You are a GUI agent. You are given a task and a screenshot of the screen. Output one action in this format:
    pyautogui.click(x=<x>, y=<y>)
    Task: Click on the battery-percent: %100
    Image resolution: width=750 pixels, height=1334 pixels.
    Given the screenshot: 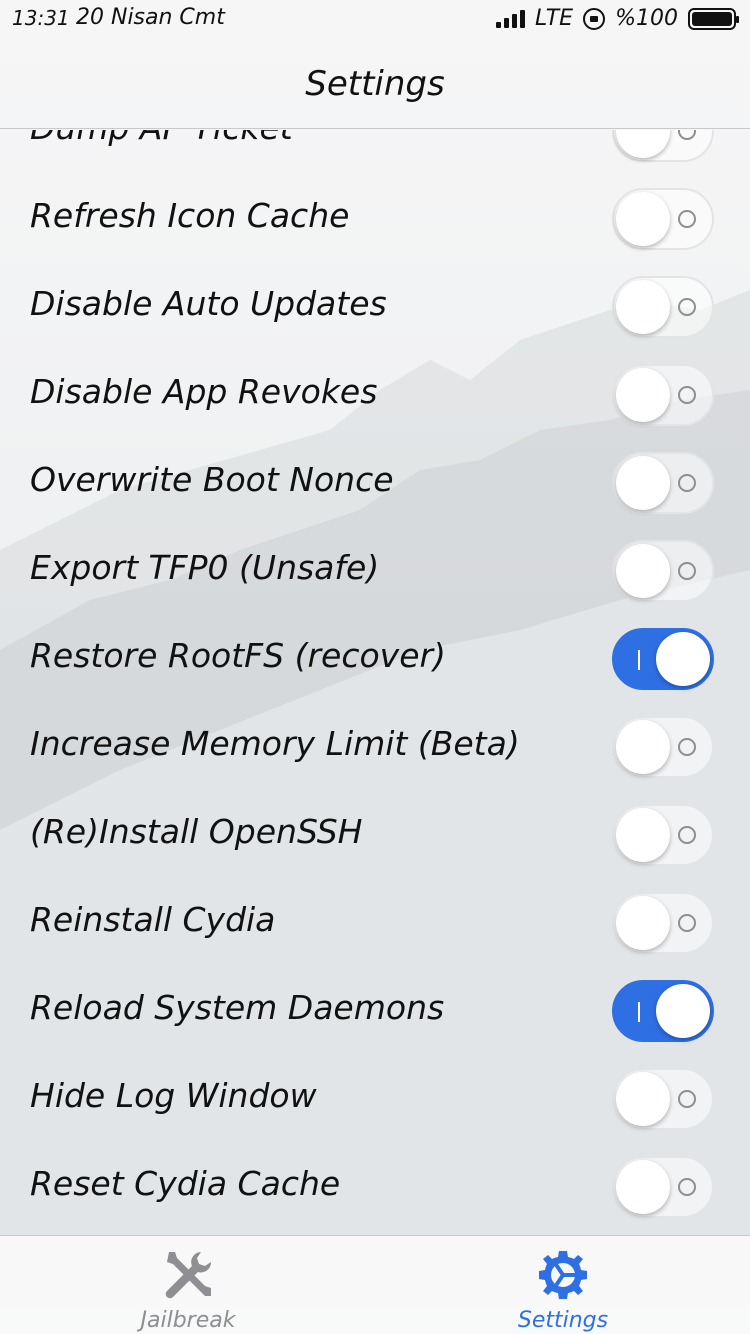 What is the action you would take?
    pyautogui.click(x=646, y=18)
    